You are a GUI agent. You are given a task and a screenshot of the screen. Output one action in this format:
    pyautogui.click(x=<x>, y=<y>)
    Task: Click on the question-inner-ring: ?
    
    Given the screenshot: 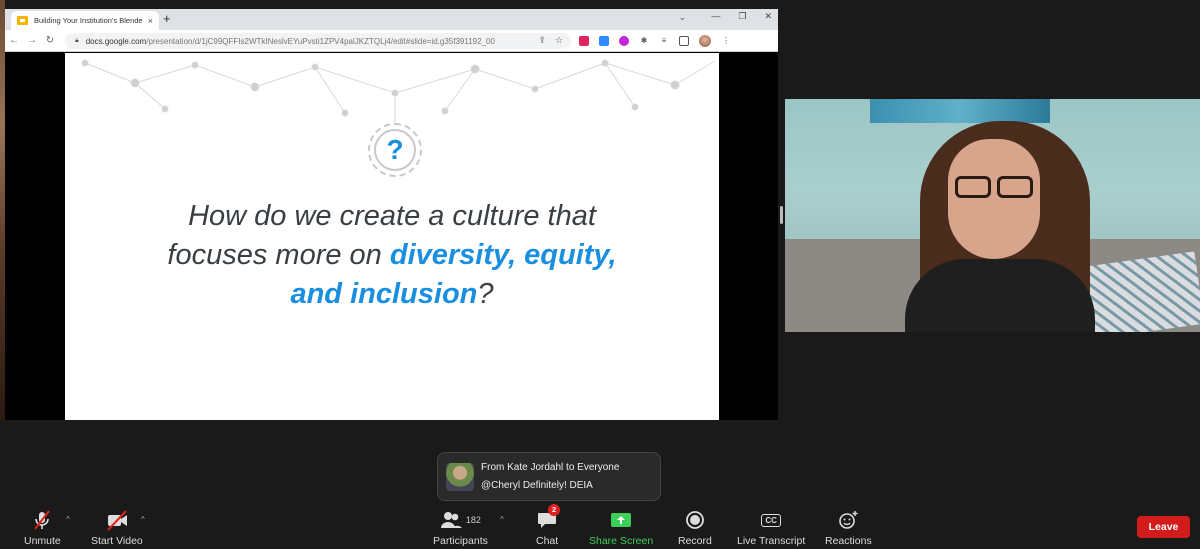 What is the action you would take?
    pyautogui.click(x=395, y=150)
    